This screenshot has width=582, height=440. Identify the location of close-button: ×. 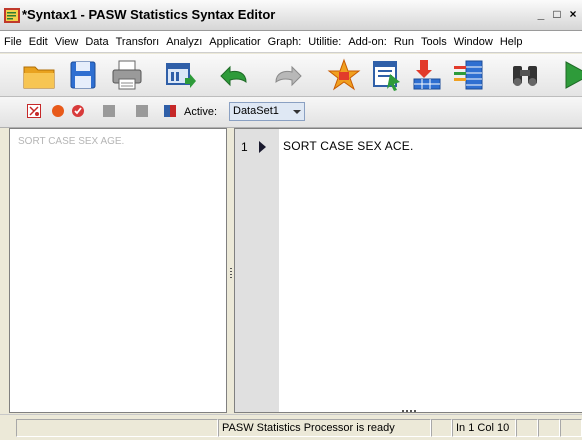
(573, 14).